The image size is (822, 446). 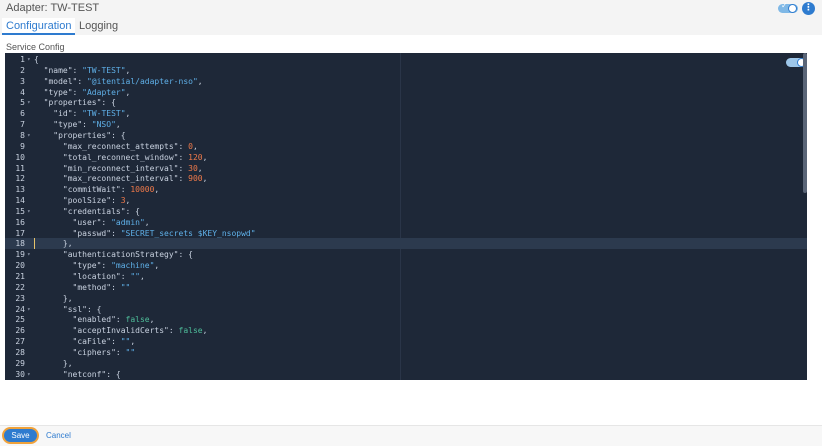 I want to click on code-text: "type": "machine",, so click(x=97, y=265).